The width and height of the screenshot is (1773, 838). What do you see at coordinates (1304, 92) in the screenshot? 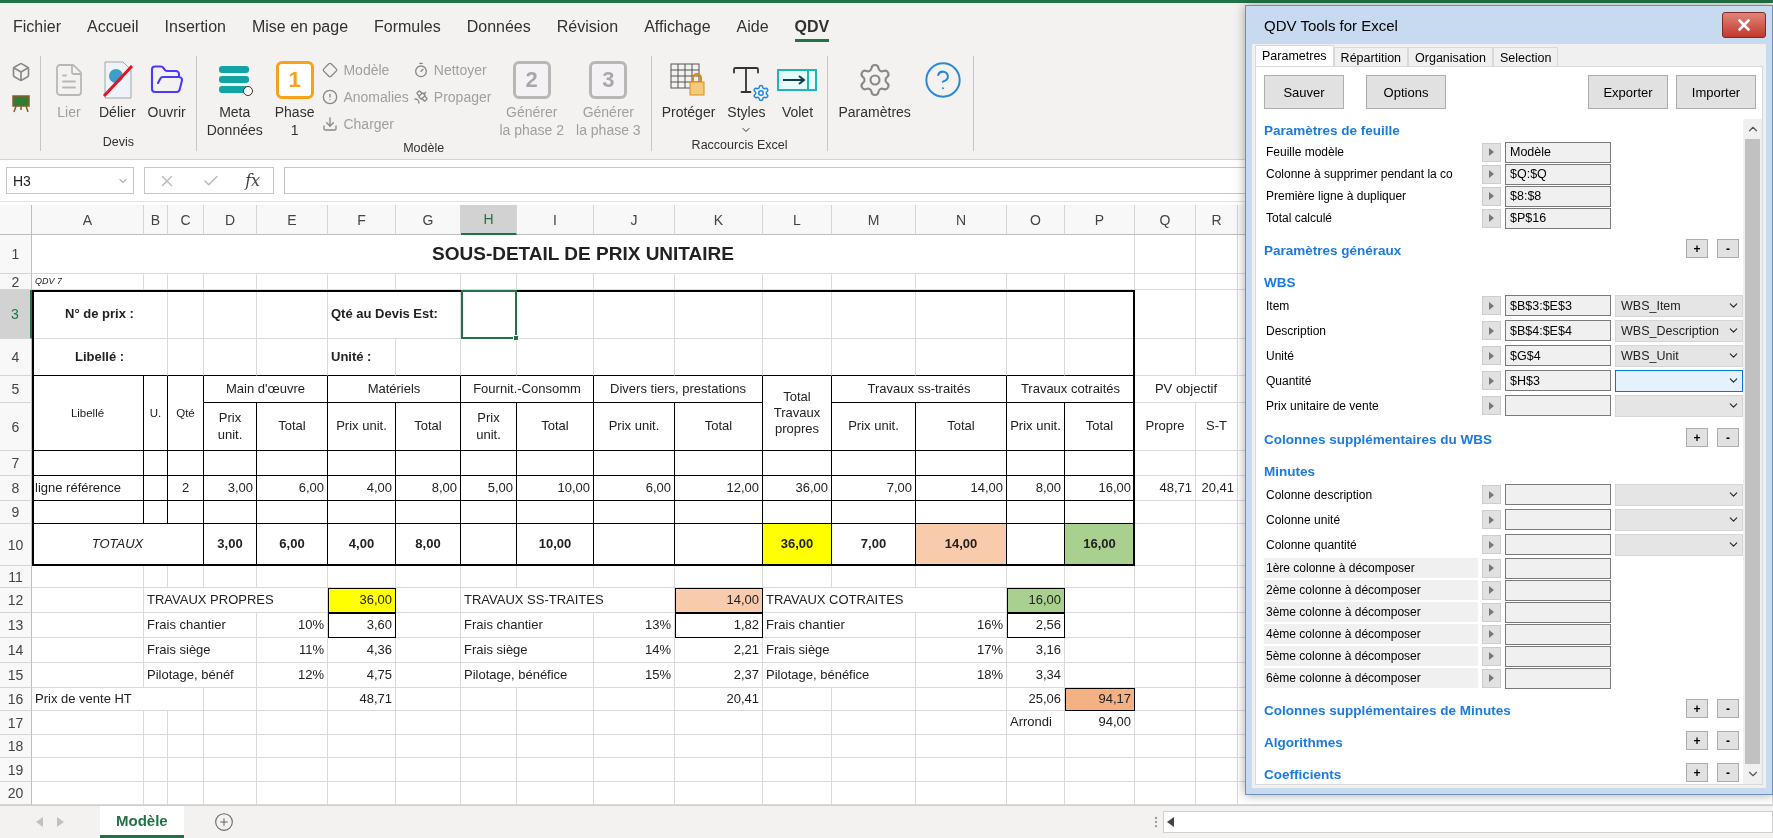
I see `panel-button: Sauver` at bounding box center [1304, 92].